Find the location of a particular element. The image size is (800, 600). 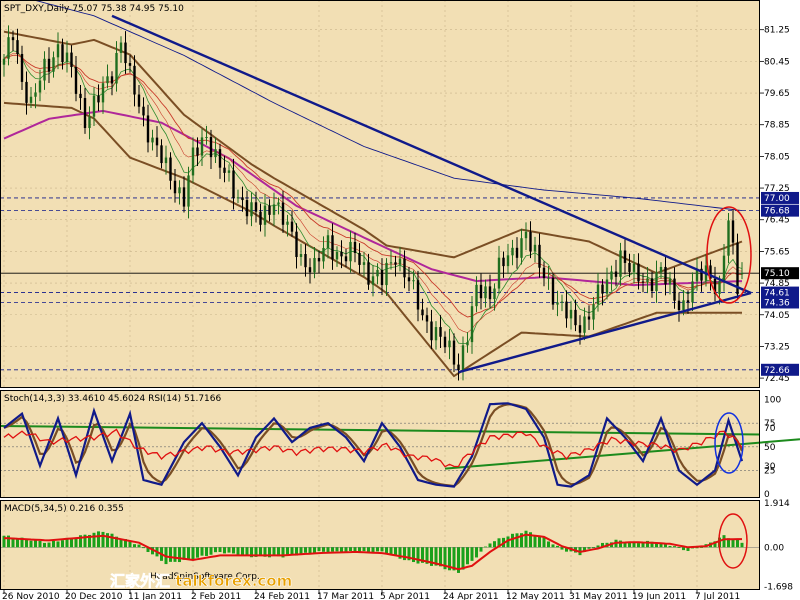

price-box-label: 72.66 is located at coordinates (777, 371).